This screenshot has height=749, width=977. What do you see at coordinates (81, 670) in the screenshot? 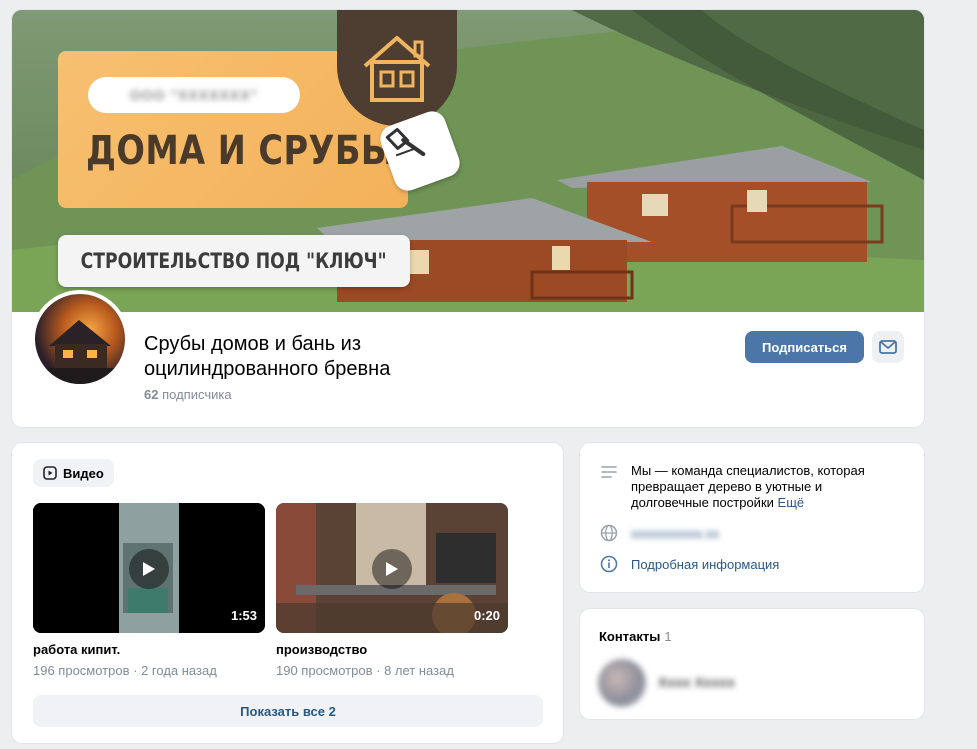
I see `video-views: 196 просмотров` at bounding box center [81, 670].